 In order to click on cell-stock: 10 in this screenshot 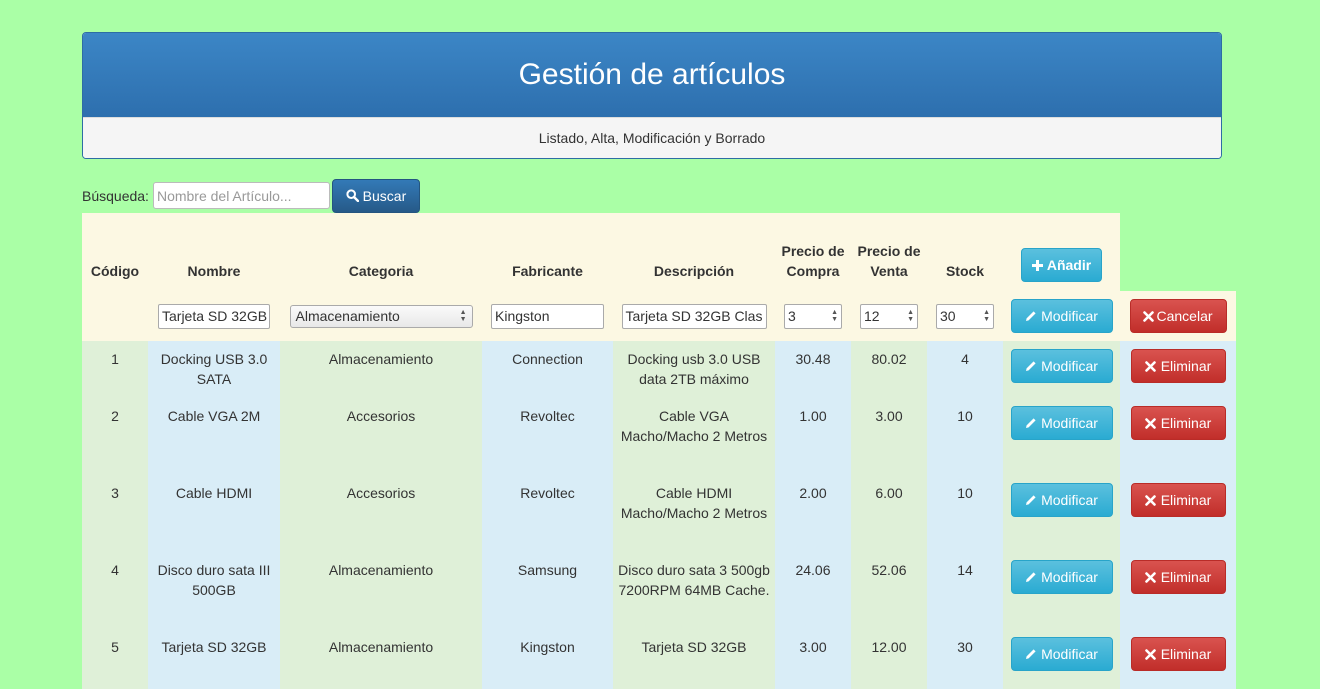, I will do `click(965, 513)`.